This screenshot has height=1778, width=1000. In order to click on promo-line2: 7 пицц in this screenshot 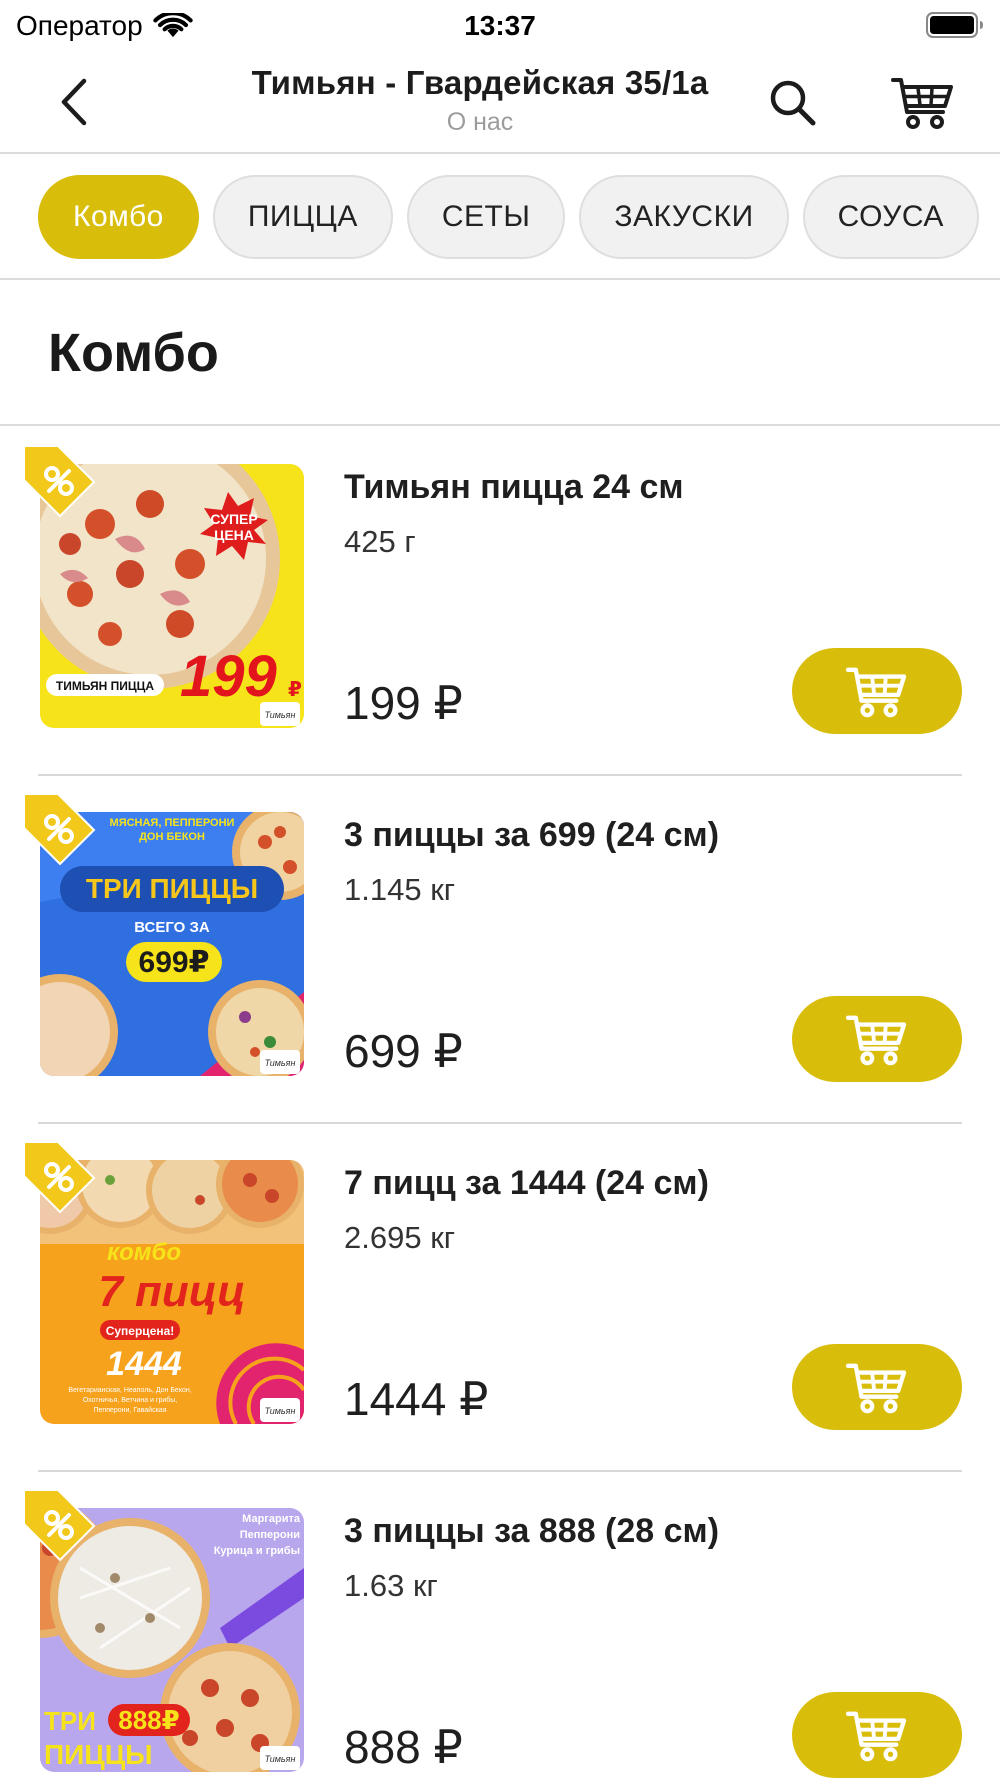, I will do `click(171, 1291)`.